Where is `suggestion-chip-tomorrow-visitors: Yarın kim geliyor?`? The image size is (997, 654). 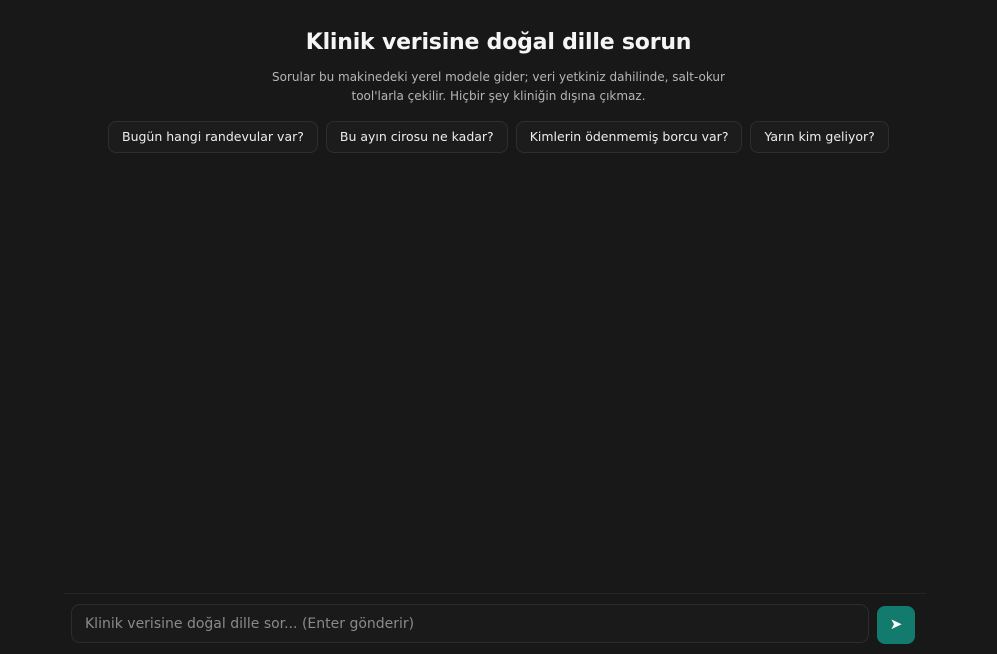
suggestion-chip-tomorrow-visitors: Yarın kim geliyor? is located at coordinates (819, 137).